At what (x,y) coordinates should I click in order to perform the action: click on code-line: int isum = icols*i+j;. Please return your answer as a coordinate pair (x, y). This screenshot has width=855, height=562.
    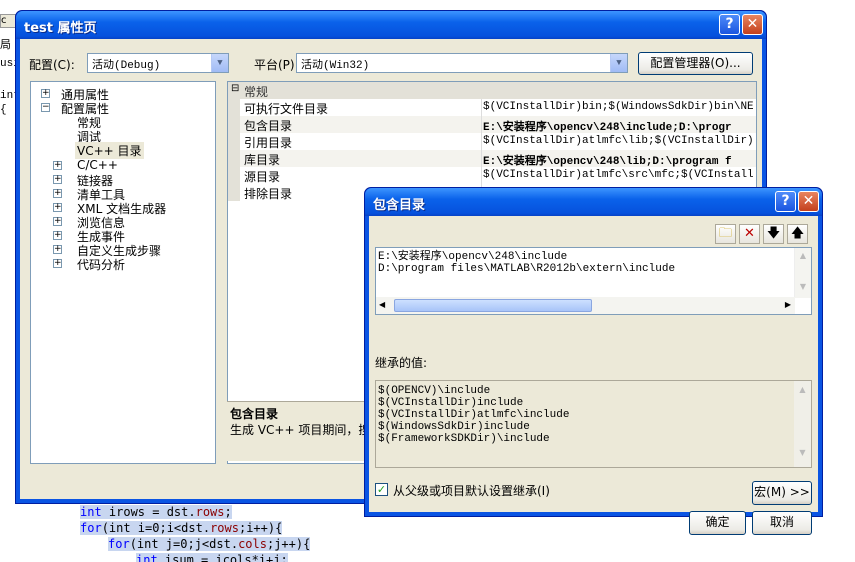
    Looking at the image, I should click on (212, 557).